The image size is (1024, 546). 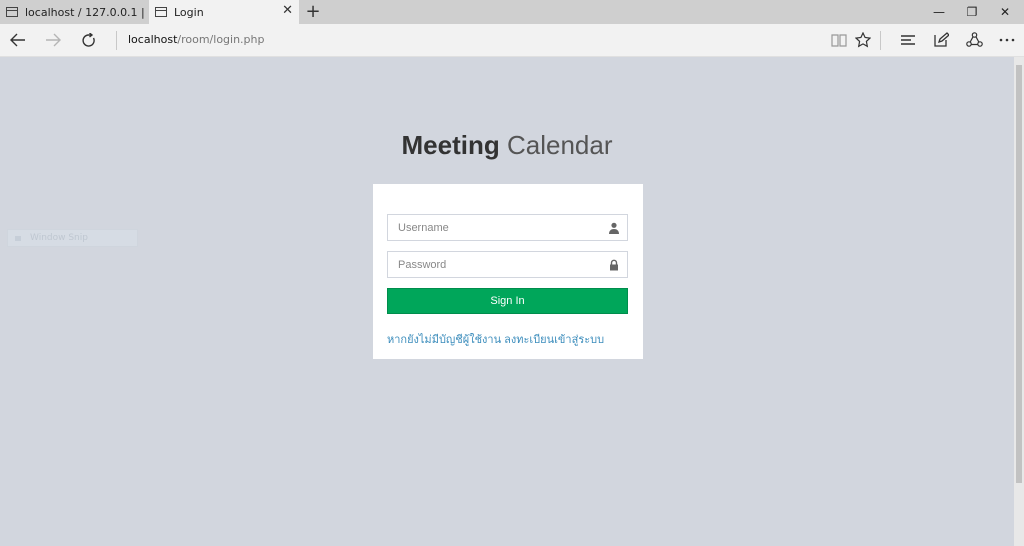 What do you see at coordinates (880, 40) in the screenshot?
I see `toolbar-divider` at bounding box center [880, 40].